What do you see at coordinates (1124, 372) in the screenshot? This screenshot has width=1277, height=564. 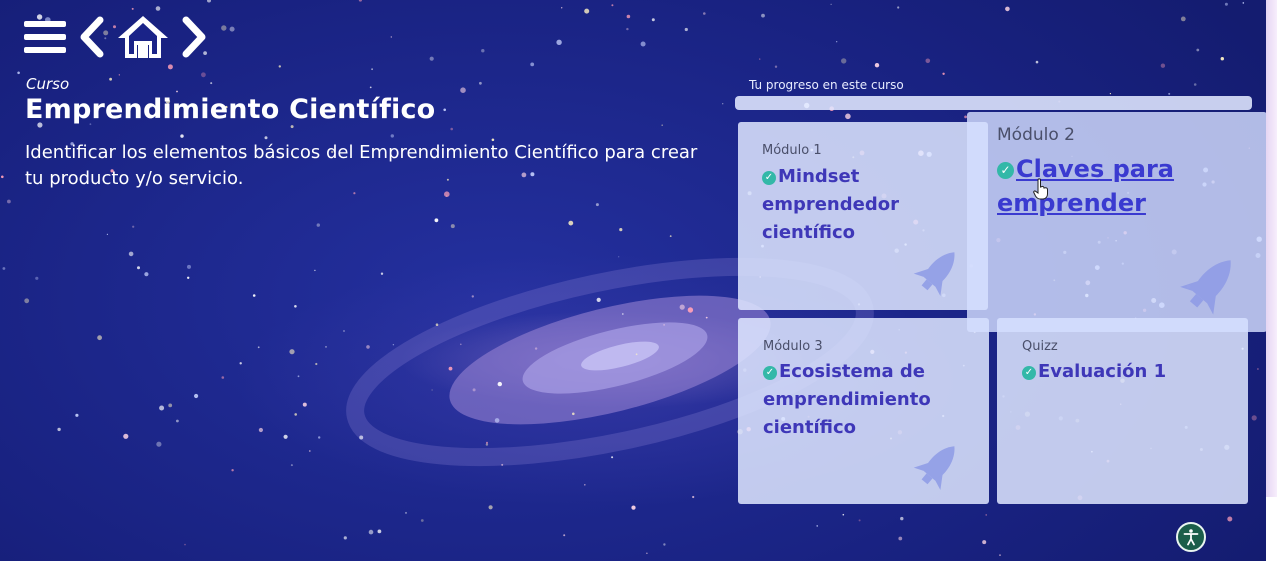 I see `module-title: ✓ Evaluación 1` at bounding box center [1124, 372].